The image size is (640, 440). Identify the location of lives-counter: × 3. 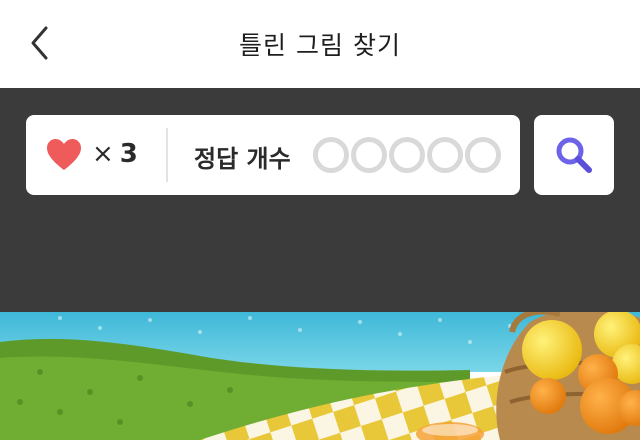
(115, 154).